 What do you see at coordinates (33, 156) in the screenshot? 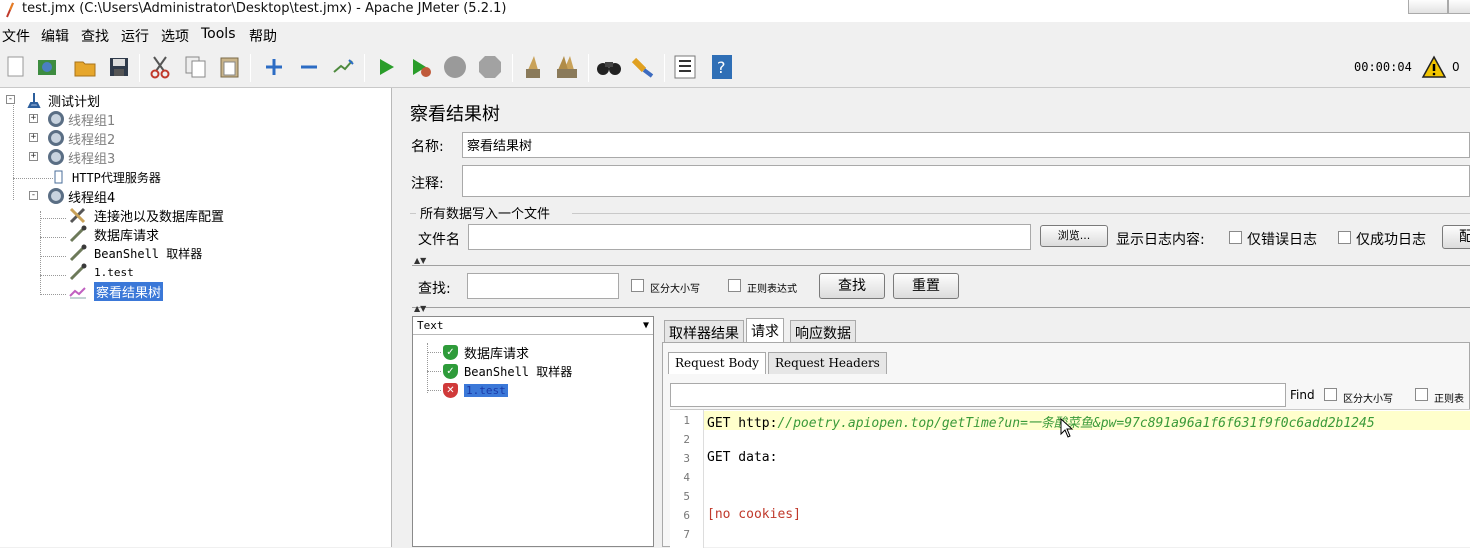
I see `tree-expand-group3: +` at bounding box center [33, 156].